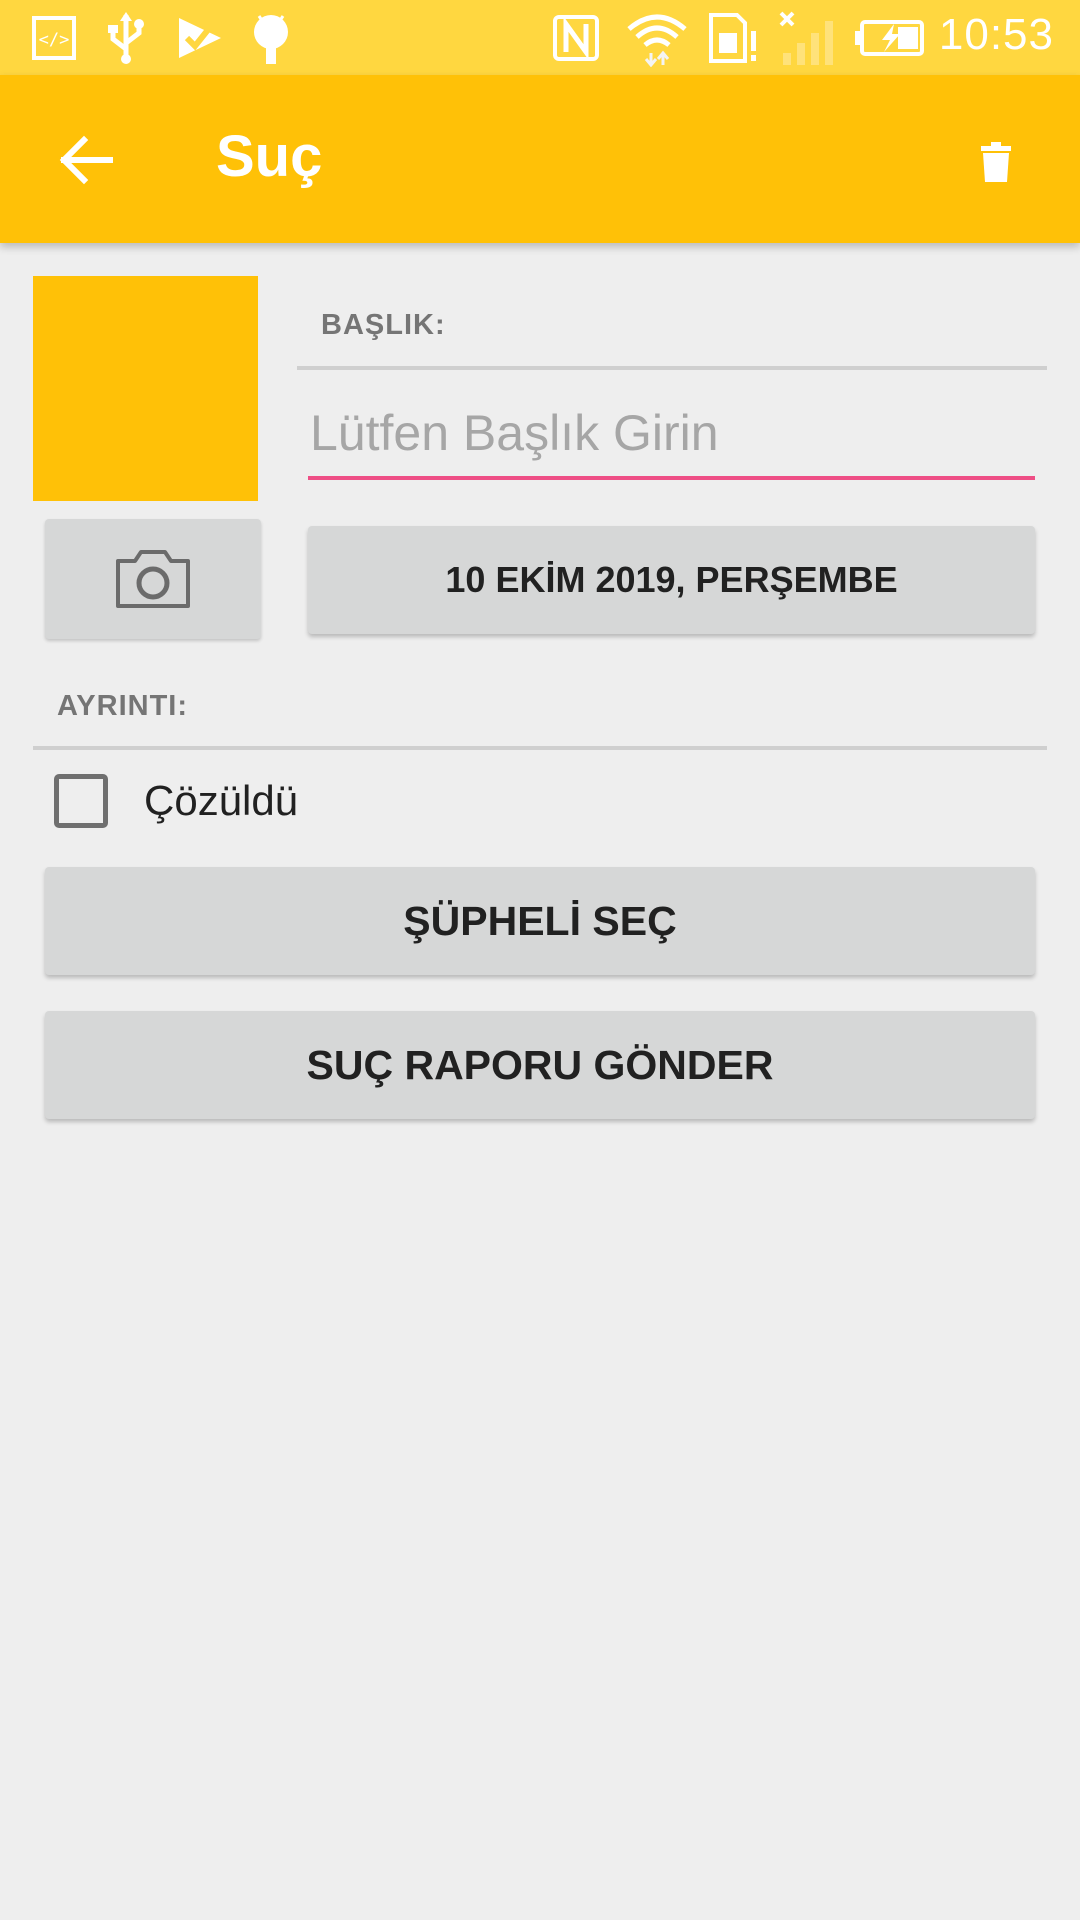 The width and height of the screenshot is (1080, 1920). I want to click on back-button, so click(86, 160).